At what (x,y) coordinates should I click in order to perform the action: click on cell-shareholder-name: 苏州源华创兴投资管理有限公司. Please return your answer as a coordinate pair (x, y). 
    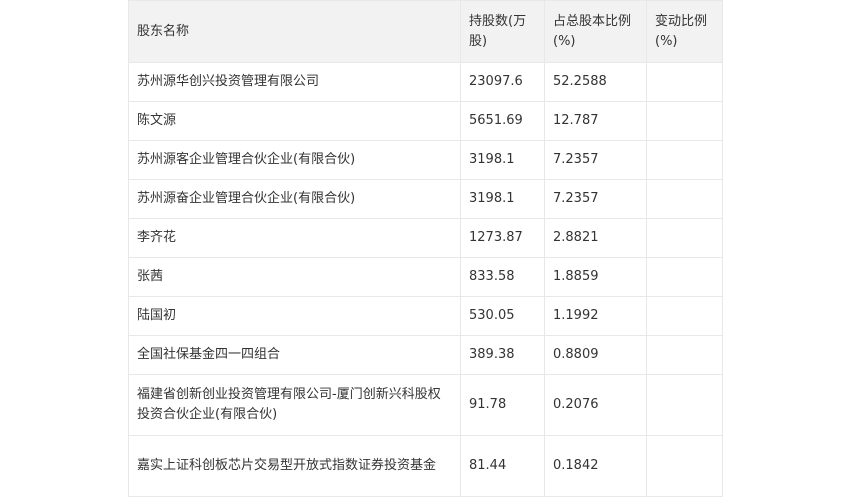
    Looking at the image, I should click on (294, 82).